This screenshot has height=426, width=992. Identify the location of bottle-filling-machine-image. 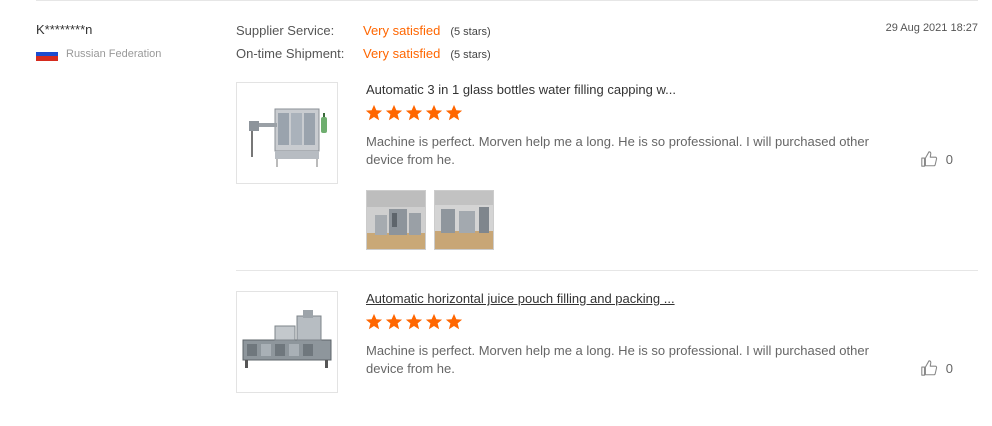
(288, 137).